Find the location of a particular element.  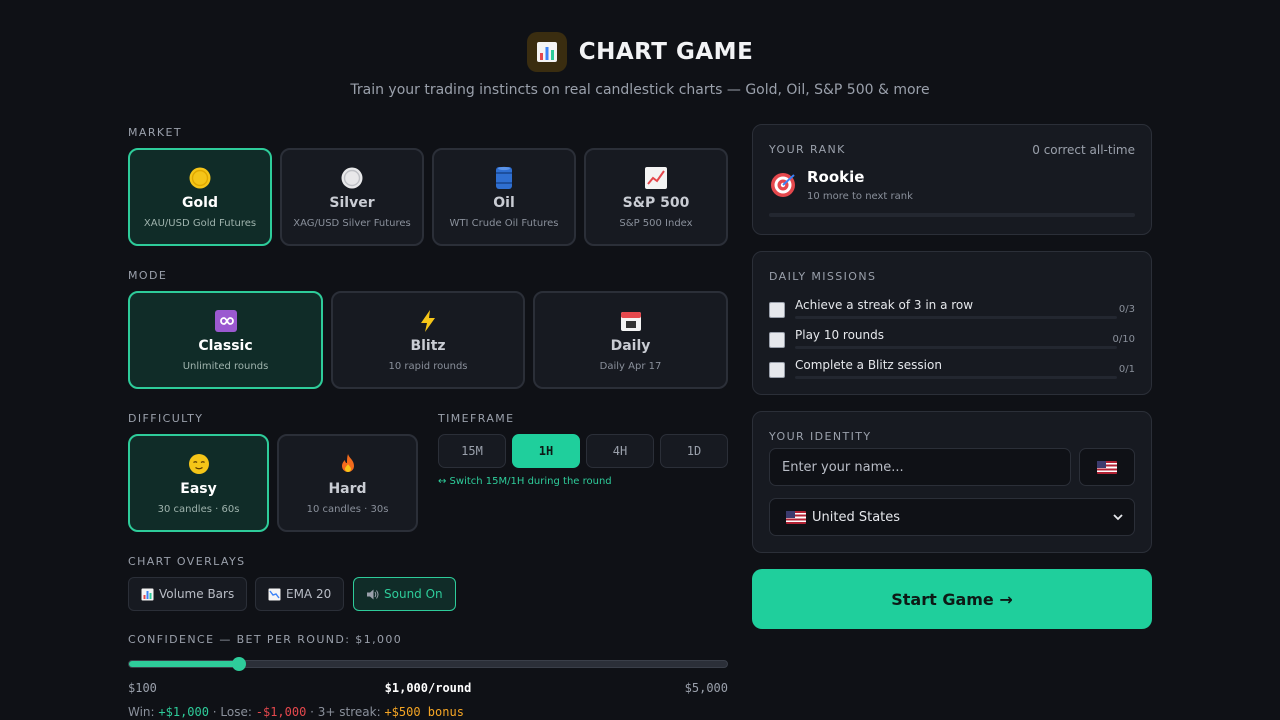

trend-down-icon is located at coordinates (274, 594).